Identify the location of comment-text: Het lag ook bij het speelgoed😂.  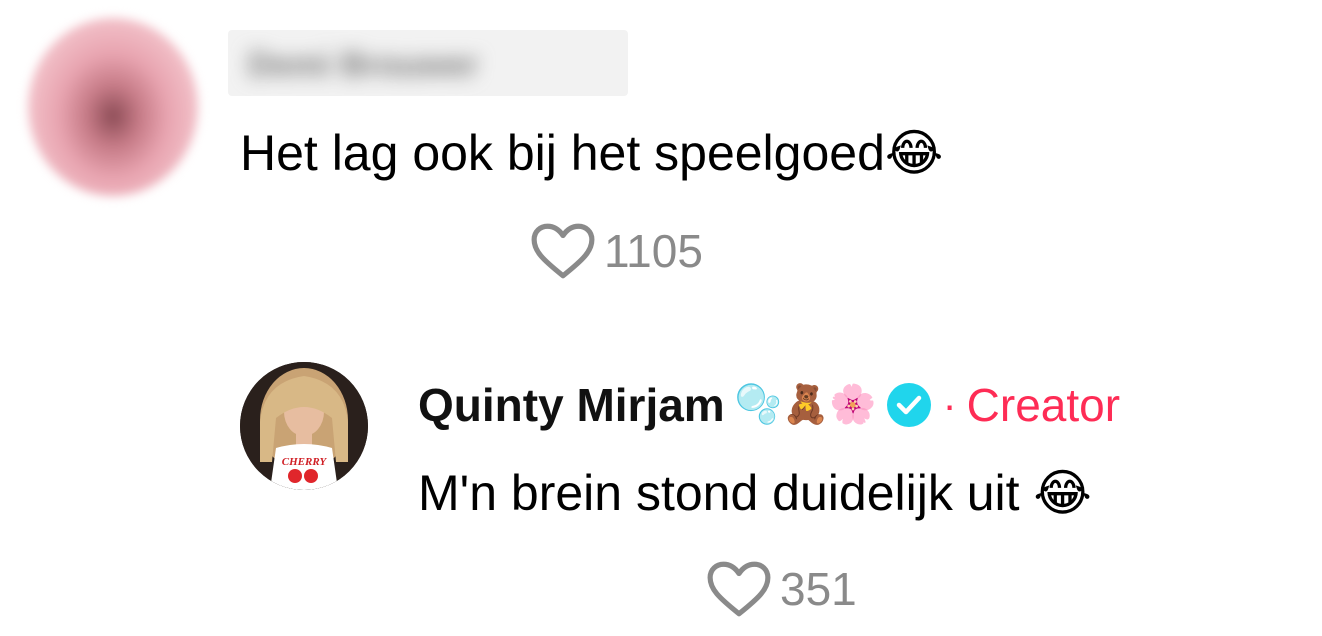
(592, 153).